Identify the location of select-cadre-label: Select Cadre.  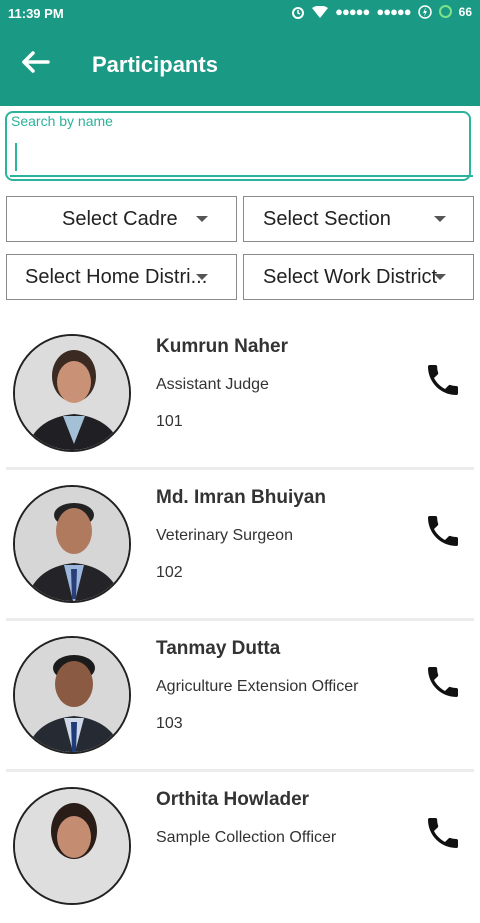
(120, 219).